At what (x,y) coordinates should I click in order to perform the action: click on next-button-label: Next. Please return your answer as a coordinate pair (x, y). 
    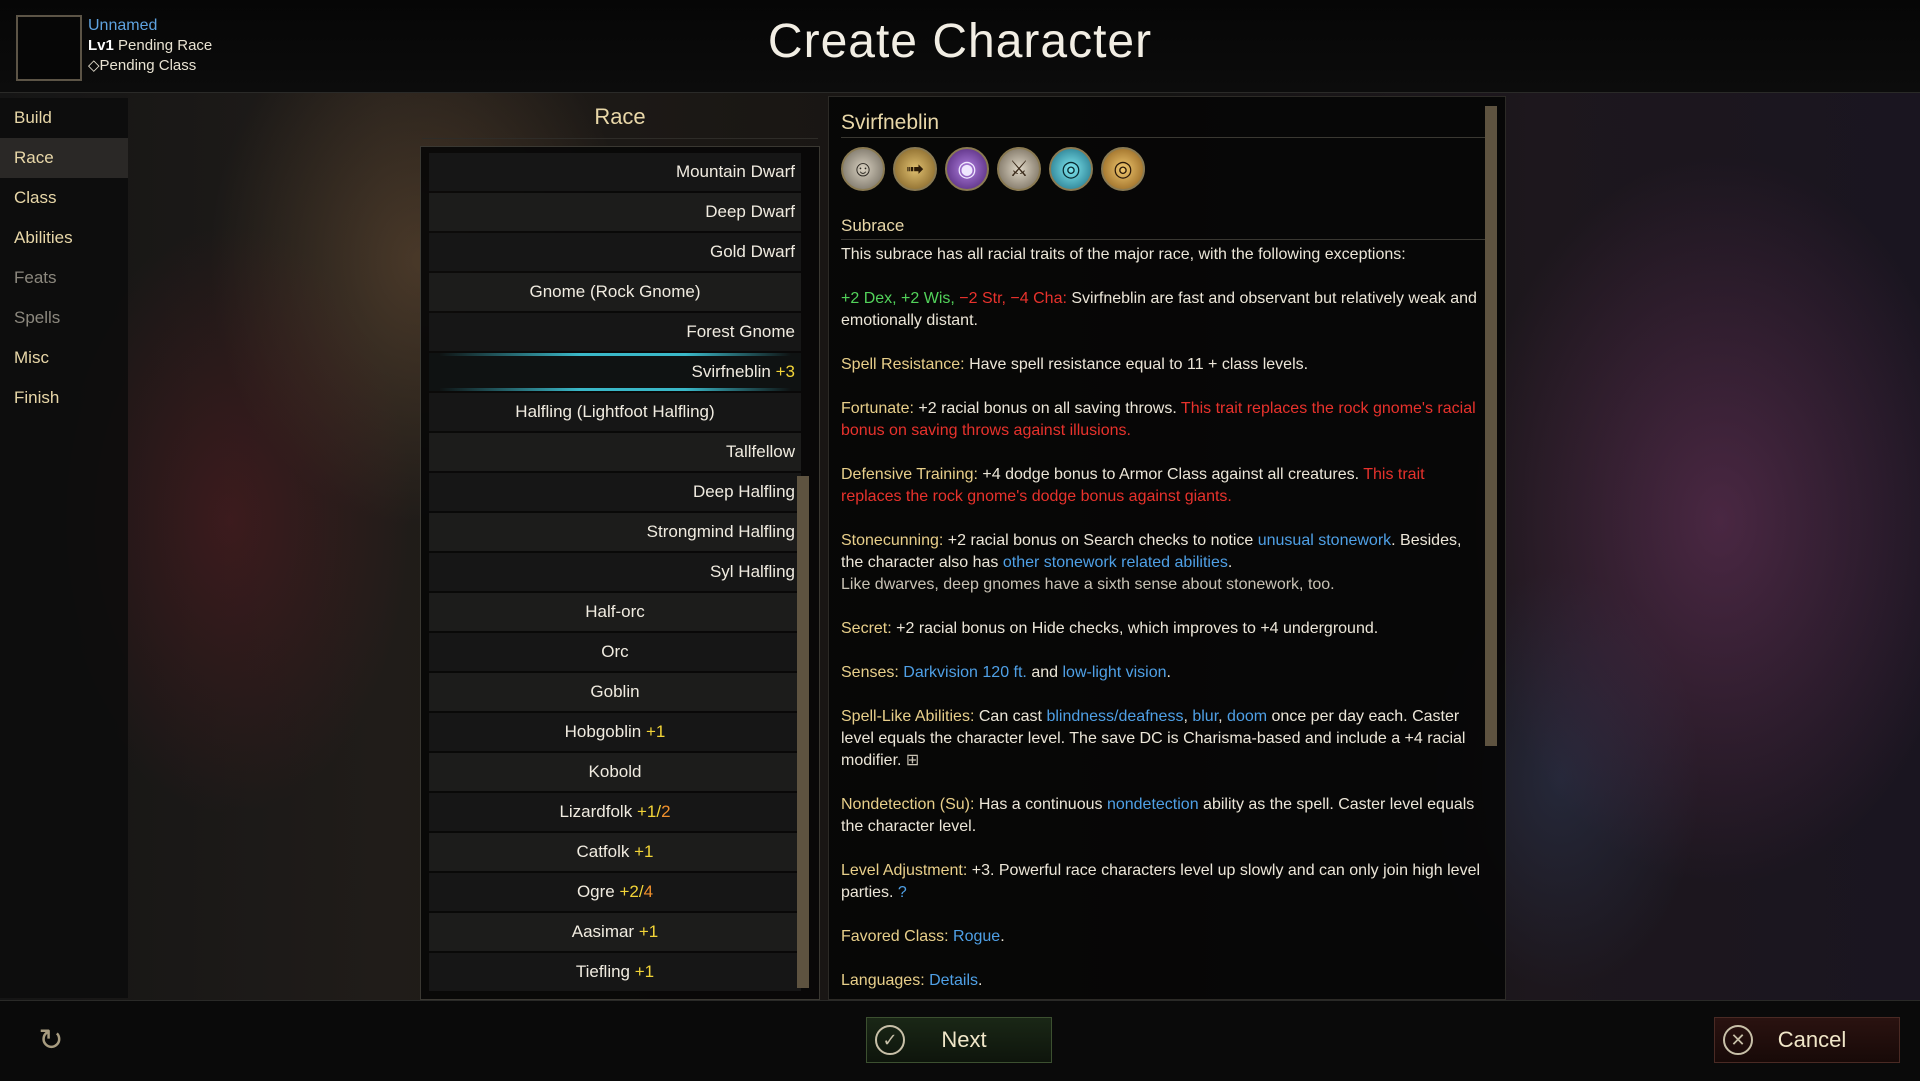
    Looking at the image, I should click on (964, 1039).